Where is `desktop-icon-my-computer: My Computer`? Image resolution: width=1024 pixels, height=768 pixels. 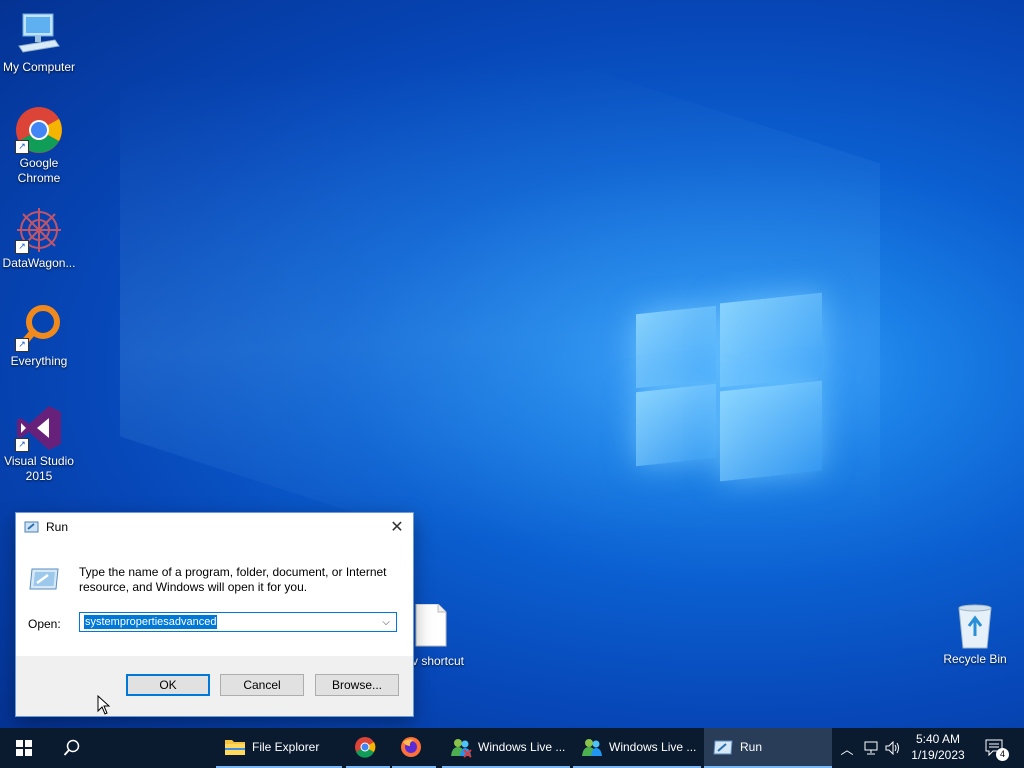 desktop-icon-my-computer: My Computer is located at coordinates (39, 42).